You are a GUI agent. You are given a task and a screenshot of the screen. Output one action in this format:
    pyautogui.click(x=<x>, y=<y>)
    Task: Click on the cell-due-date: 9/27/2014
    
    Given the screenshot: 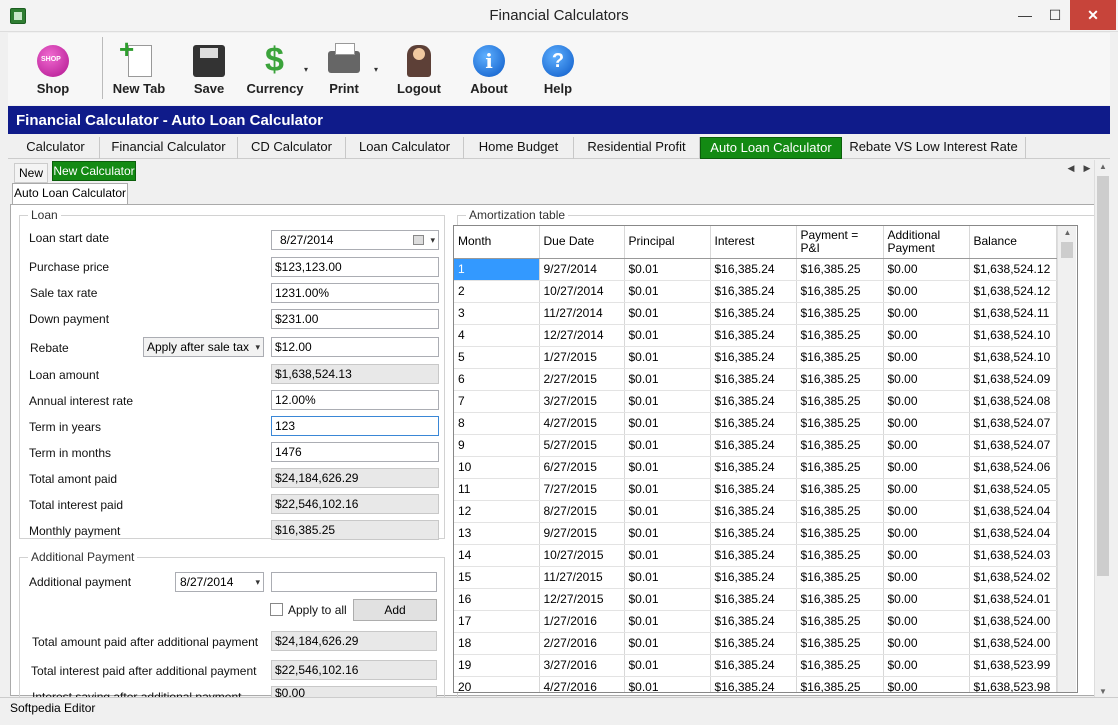 What is the action you would take?
    pyautogui.click(x=582, y=269)
    